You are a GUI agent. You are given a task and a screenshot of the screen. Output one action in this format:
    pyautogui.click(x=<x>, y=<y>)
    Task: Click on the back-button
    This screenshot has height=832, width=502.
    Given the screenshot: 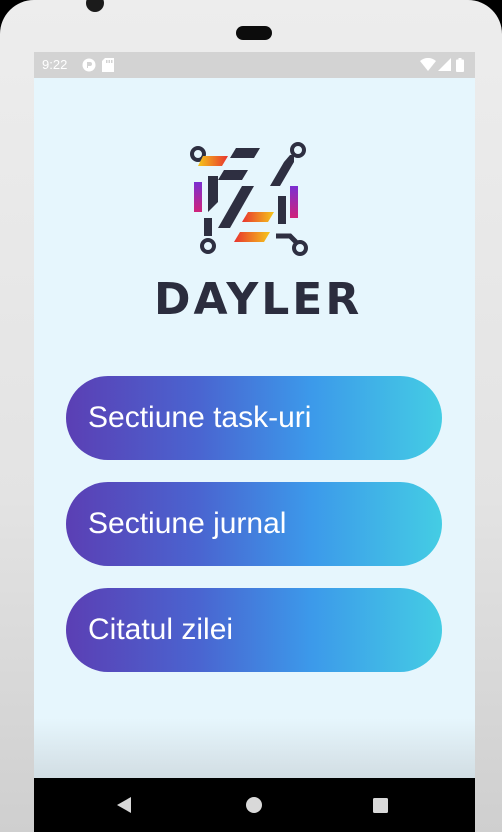 What is the action you would take?
    pyautogui.click(x=124, y=805)
    